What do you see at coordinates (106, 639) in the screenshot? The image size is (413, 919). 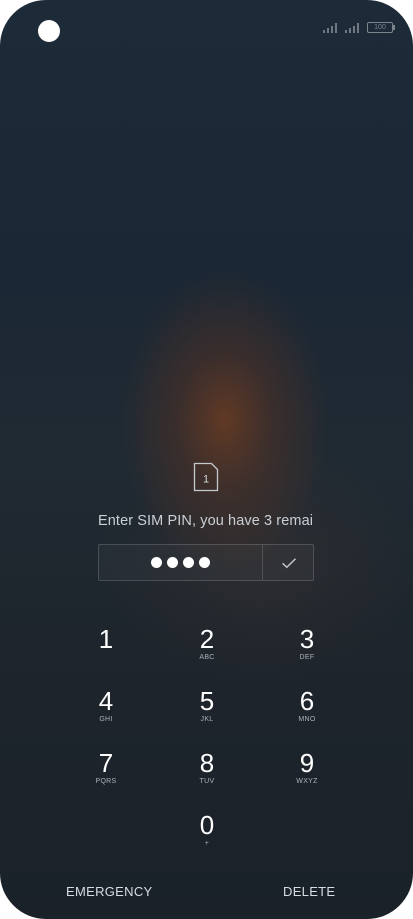 I see `key-digit: 1` at bounding box center [106, 639].